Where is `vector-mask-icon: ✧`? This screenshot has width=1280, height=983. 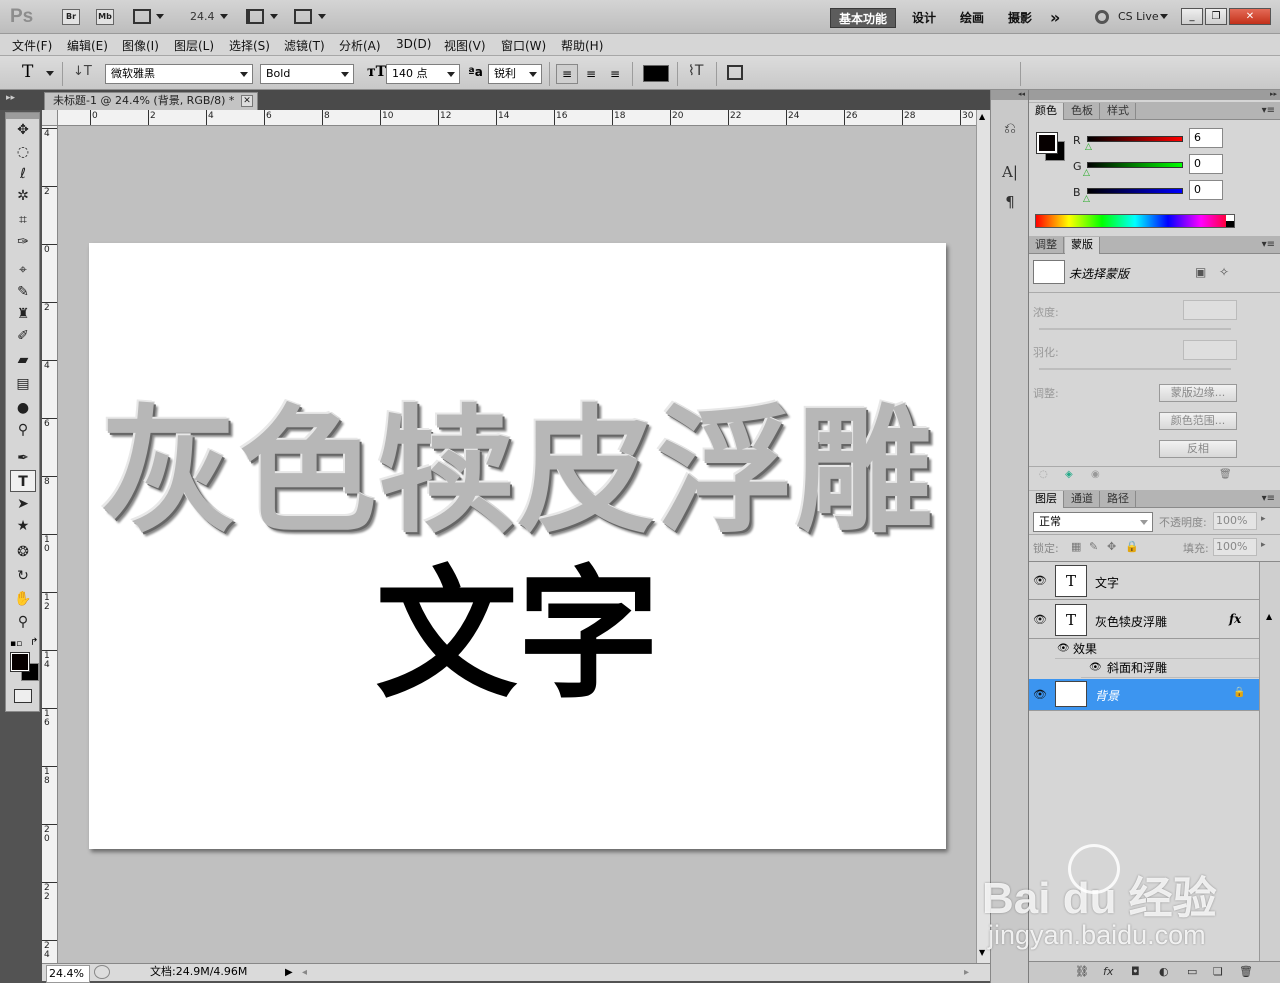 vector-mask-icon: ✧ is located at coordinates (1224, 272).